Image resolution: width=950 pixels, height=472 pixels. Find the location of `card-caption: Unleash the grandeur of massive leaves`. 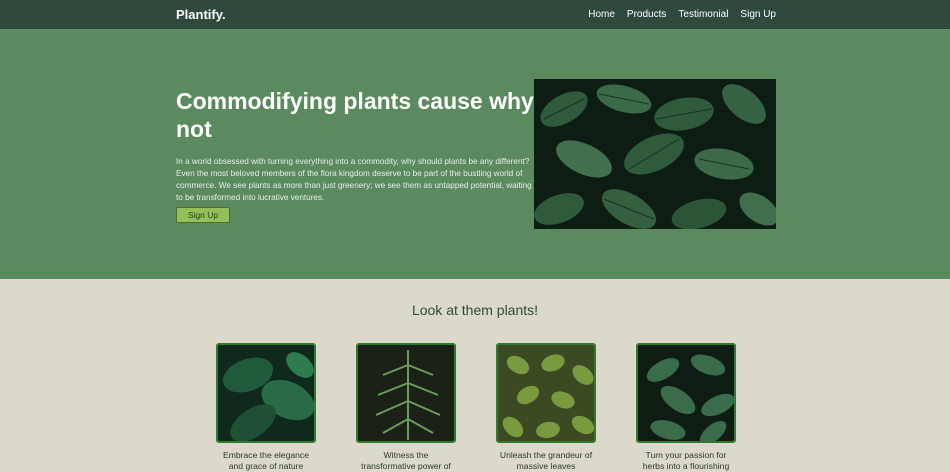

card-caption: Unleash the grandeur of massive leaves is located at coordinates (546, 460).